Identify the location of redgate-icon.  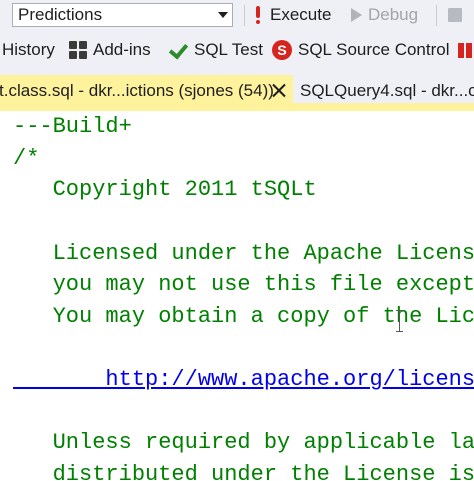
(465, 50).